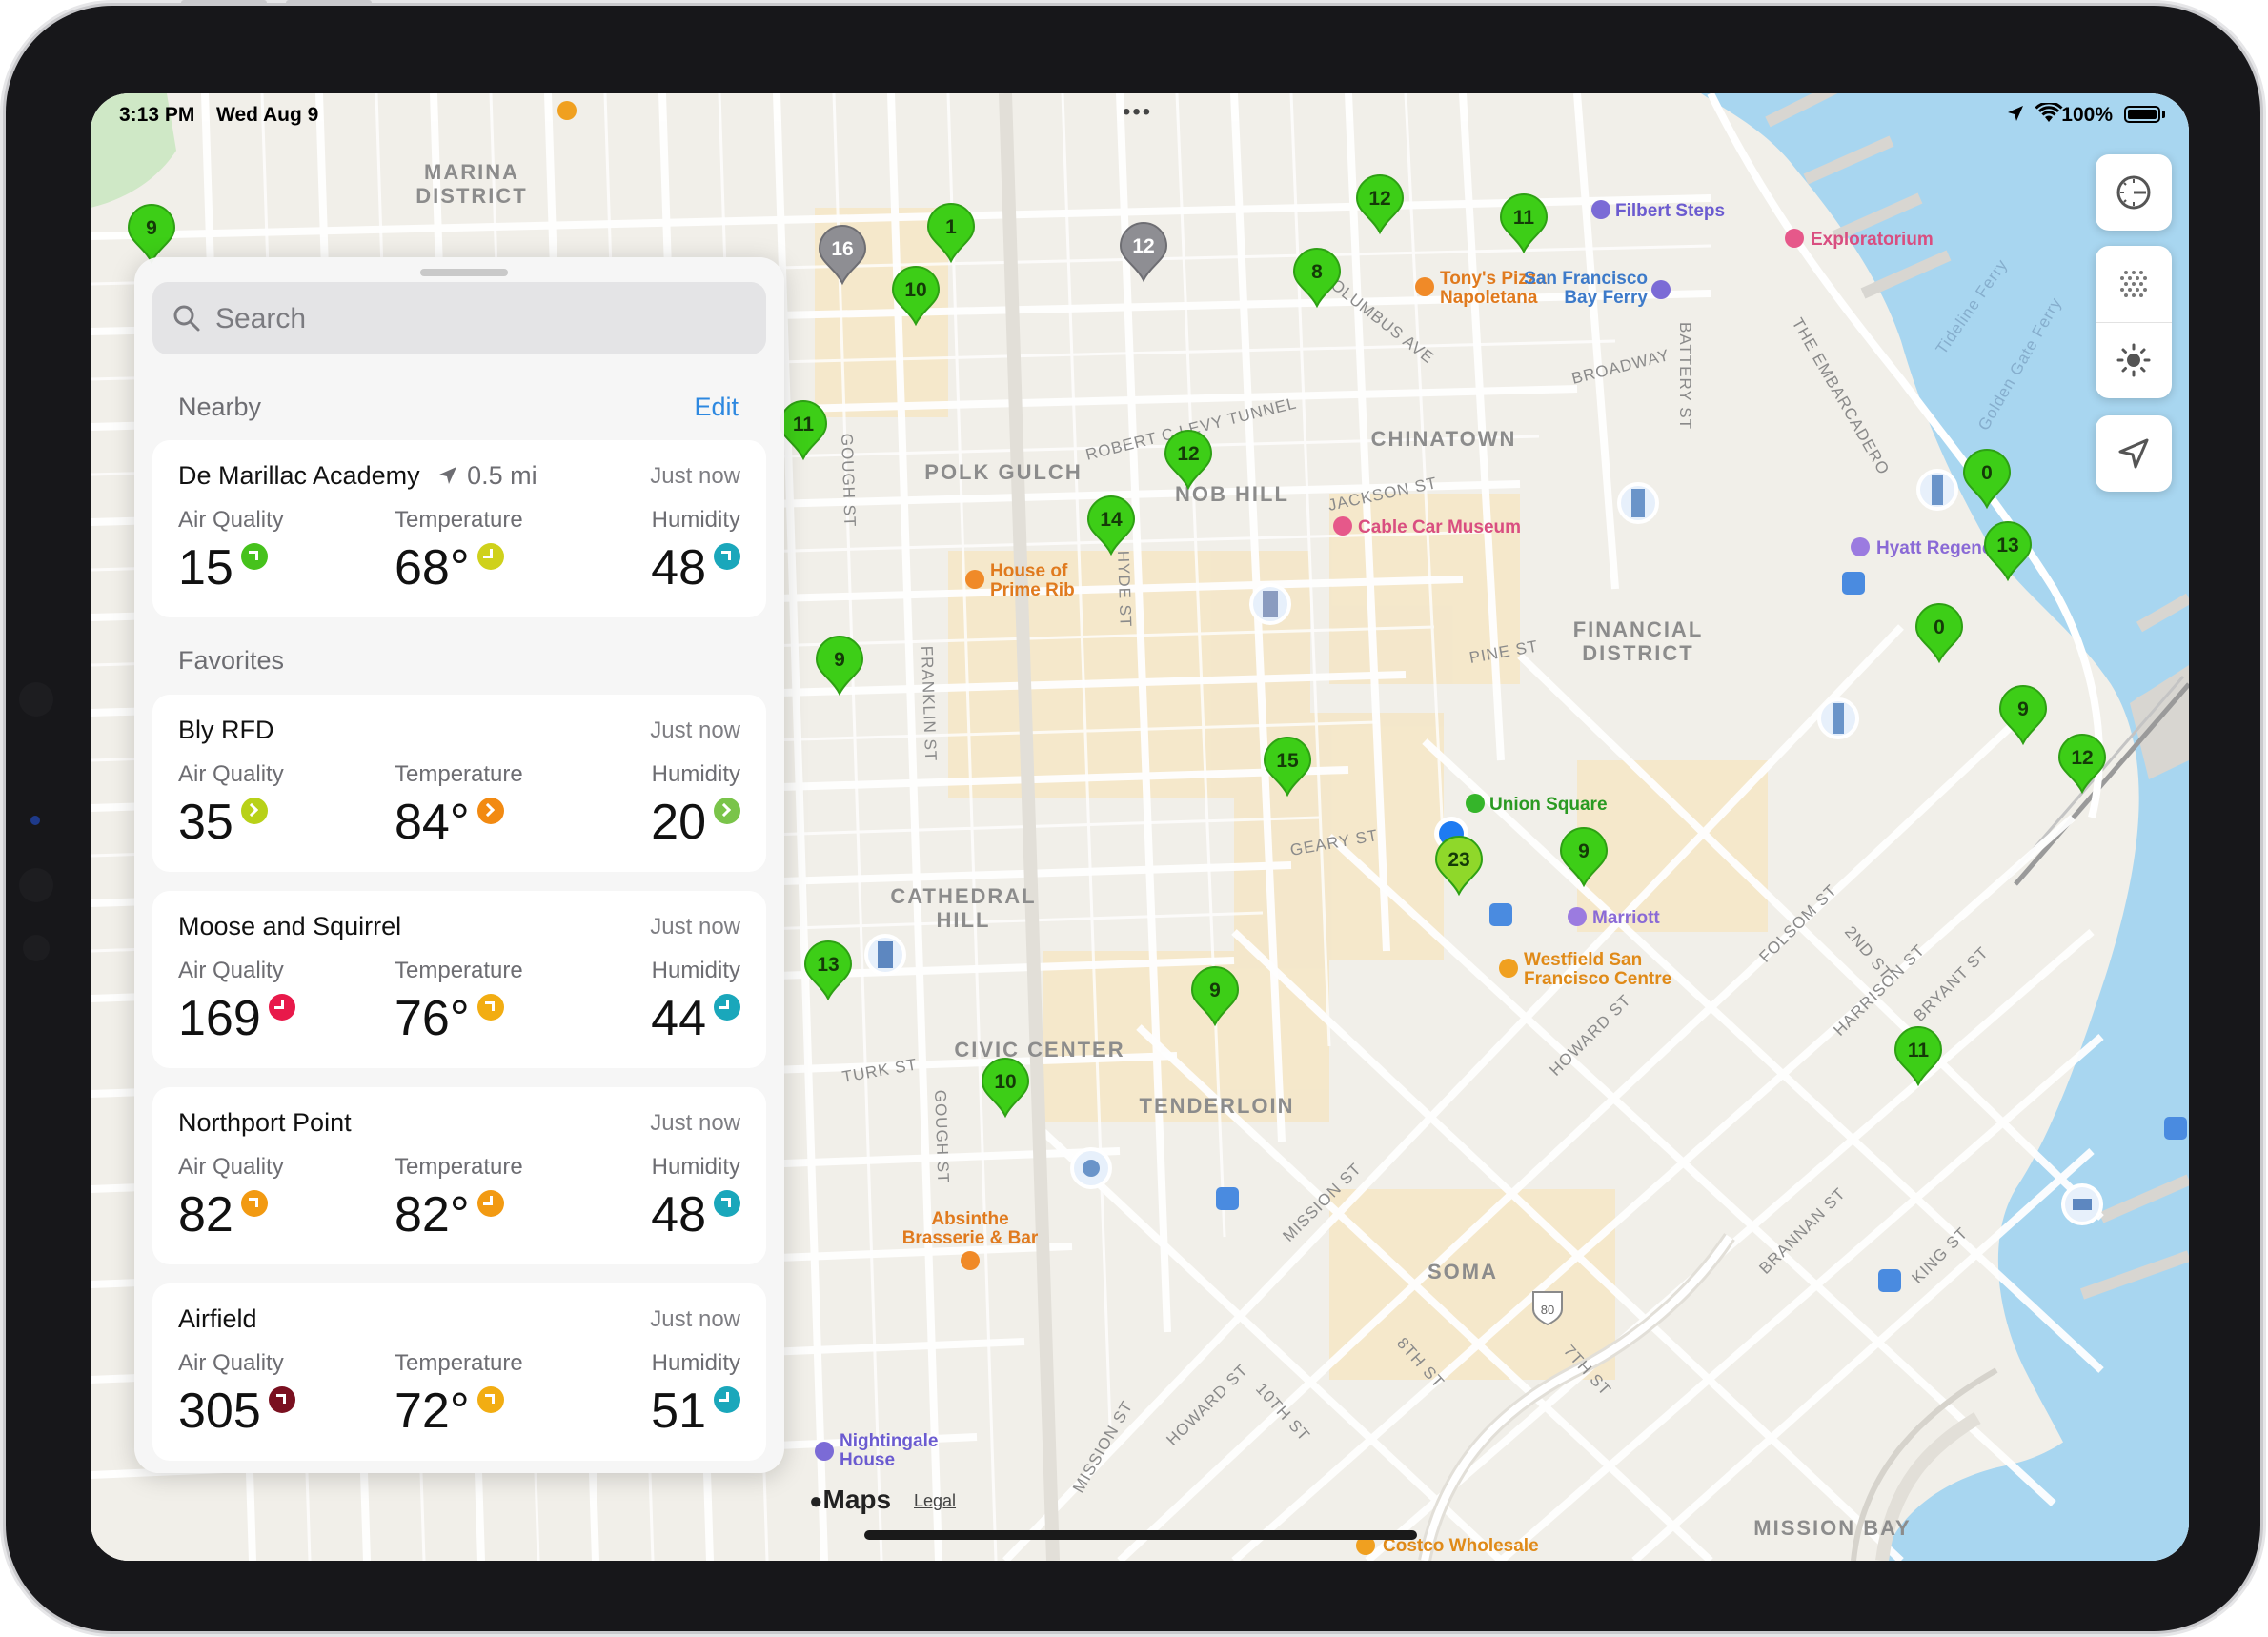 Image resolution: width=2268 pixels, height=1637 pixels. Describe the element at coordinates (1832, 1528) in the screenshot. I see `district-mission-bay: MISSION BAY` at that location.